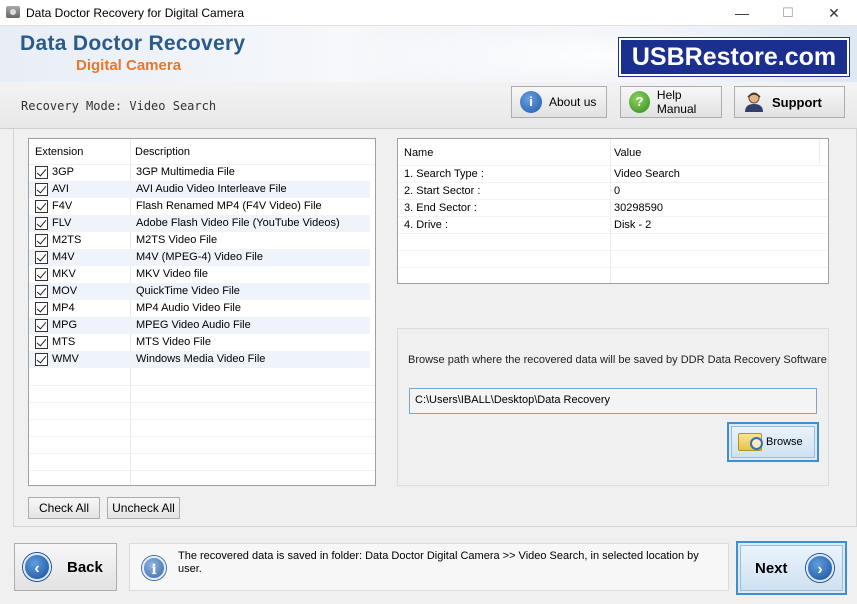 This screenshot has width=857, height=604. Describe the element at coordinates (418, 153) in the screenshot. I see `col-name-header: Name` at that location.